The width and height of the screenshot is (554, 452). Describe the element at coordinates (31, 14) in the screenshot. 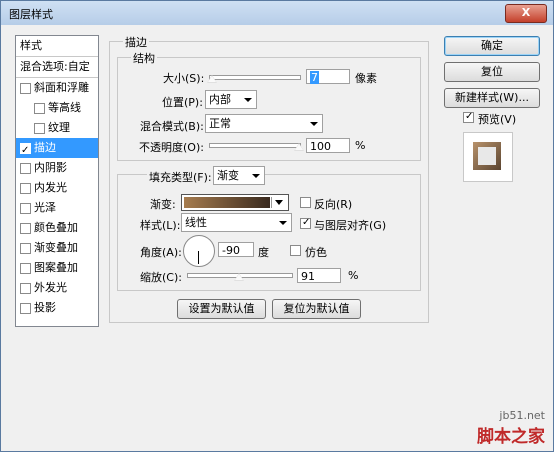

I see `window-title: 图层样式` at that location.